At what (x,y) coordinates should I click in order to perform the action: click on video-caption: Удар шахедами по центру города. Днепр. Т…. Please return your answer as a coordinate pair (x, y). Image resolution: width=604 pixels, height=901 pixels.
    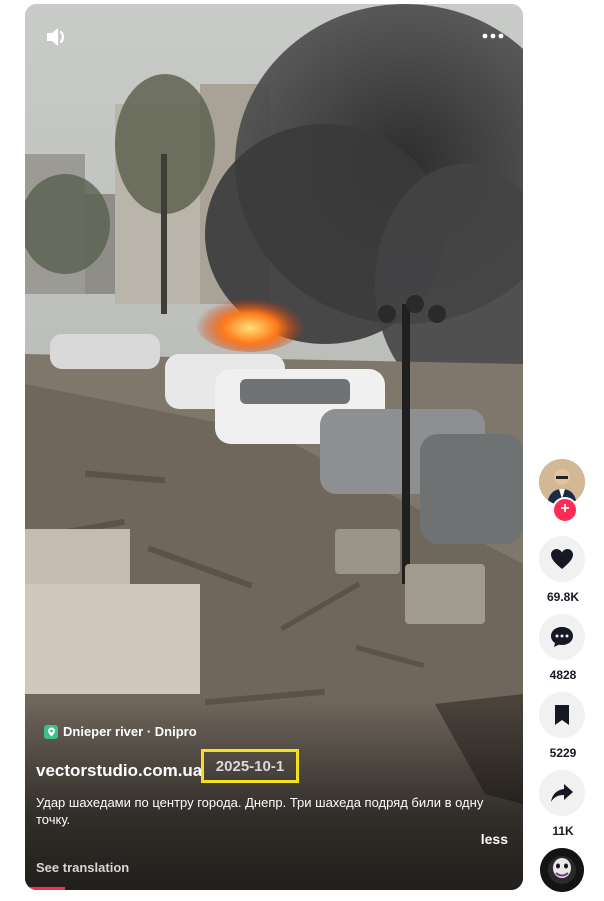
    Looking at the image, I should click on (260, 811).